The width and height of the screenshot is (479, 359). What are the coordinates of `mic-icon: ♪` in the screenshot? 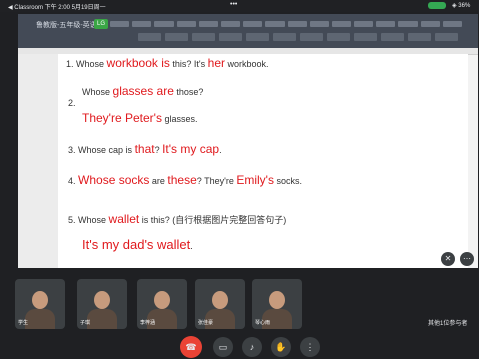 It's located at (252, 347).